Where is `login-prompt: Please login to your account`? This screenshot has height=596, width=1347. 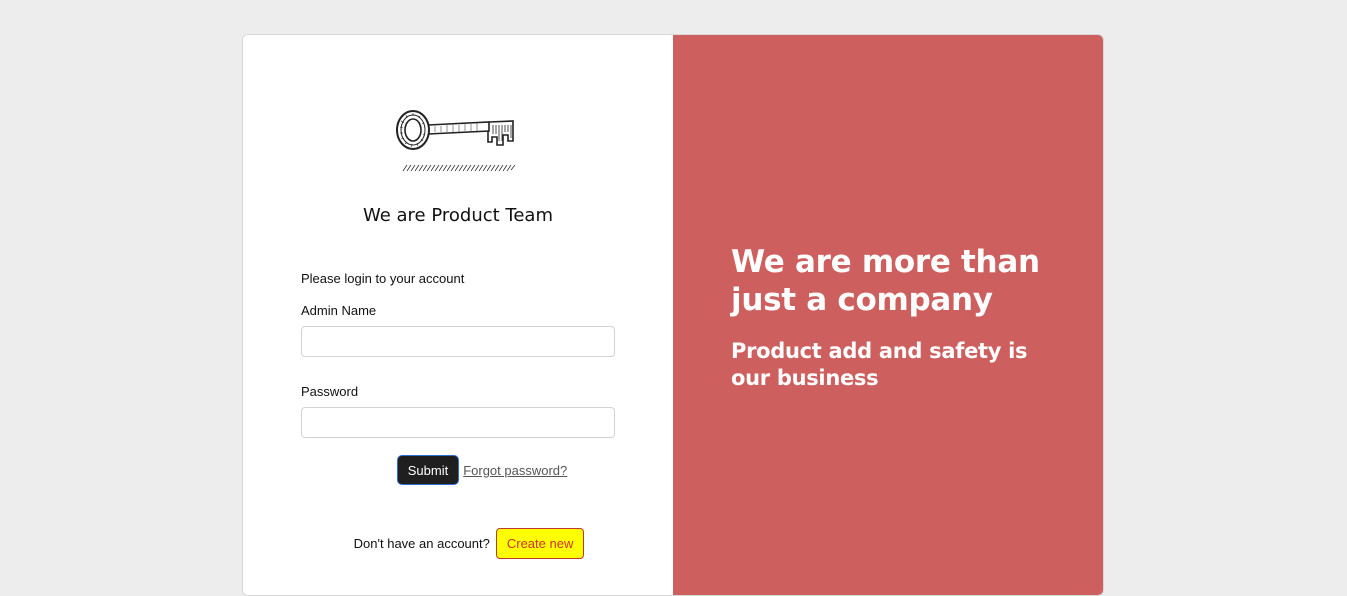
login-prompt: Please login to your account is located at coordinates (383, 278).